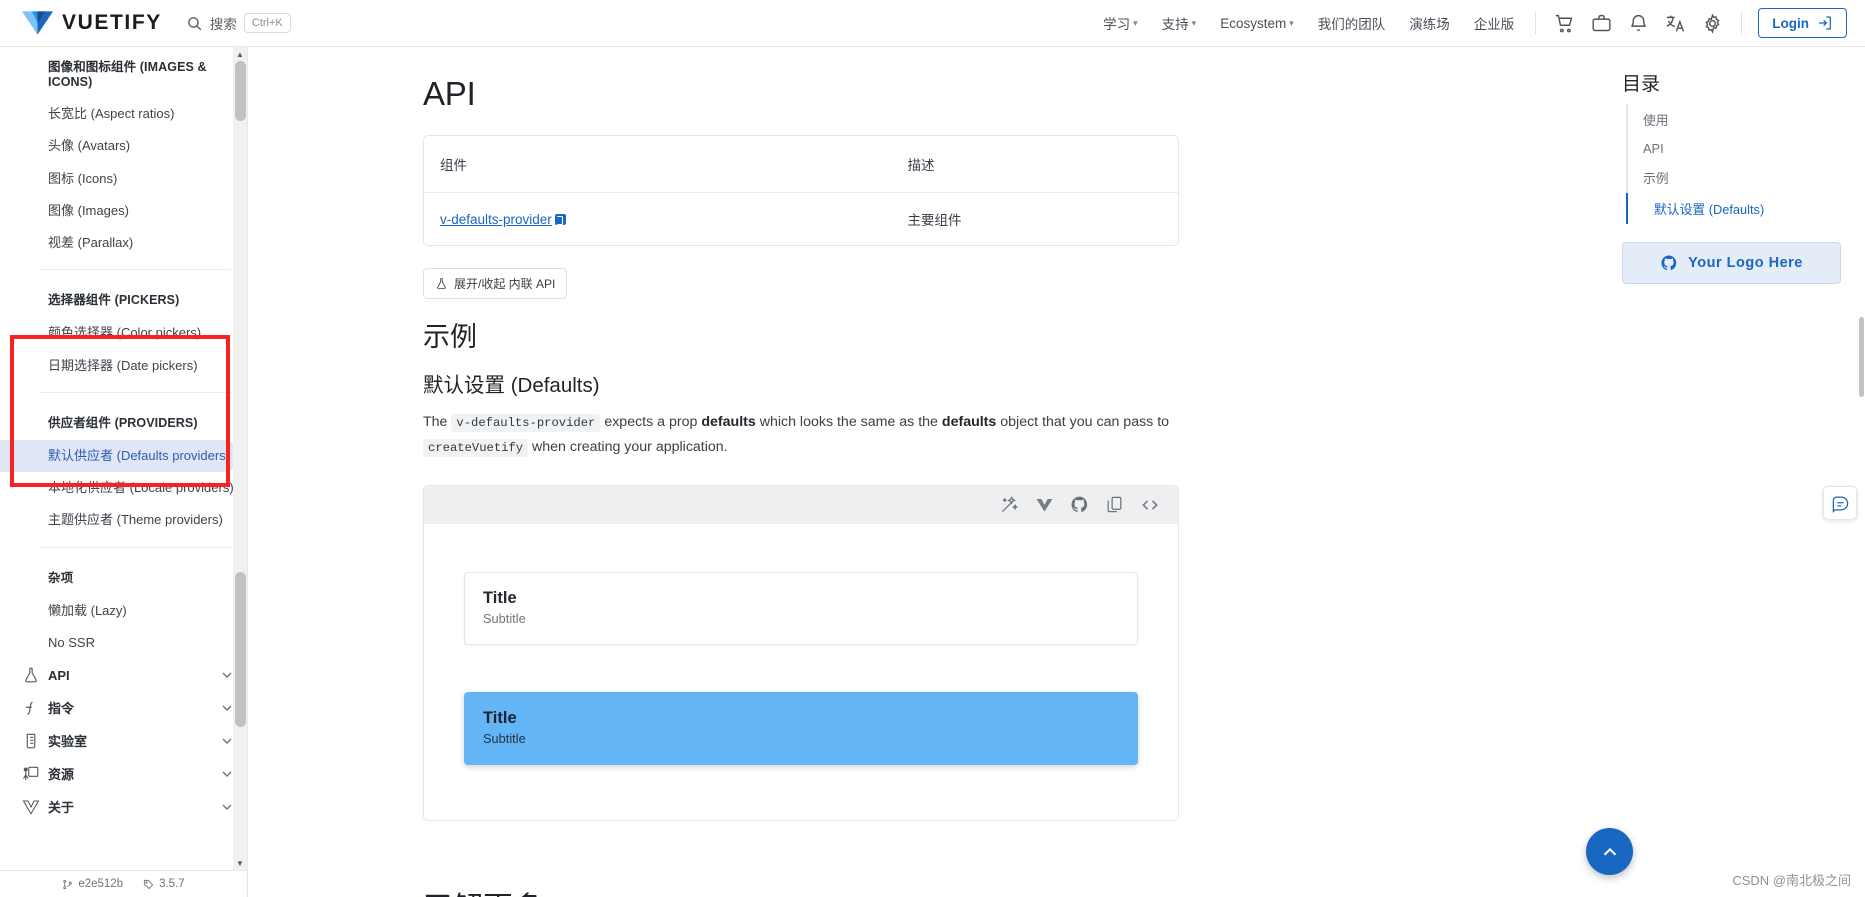  I want to click on version: 3.5.7, so click(164, 884).